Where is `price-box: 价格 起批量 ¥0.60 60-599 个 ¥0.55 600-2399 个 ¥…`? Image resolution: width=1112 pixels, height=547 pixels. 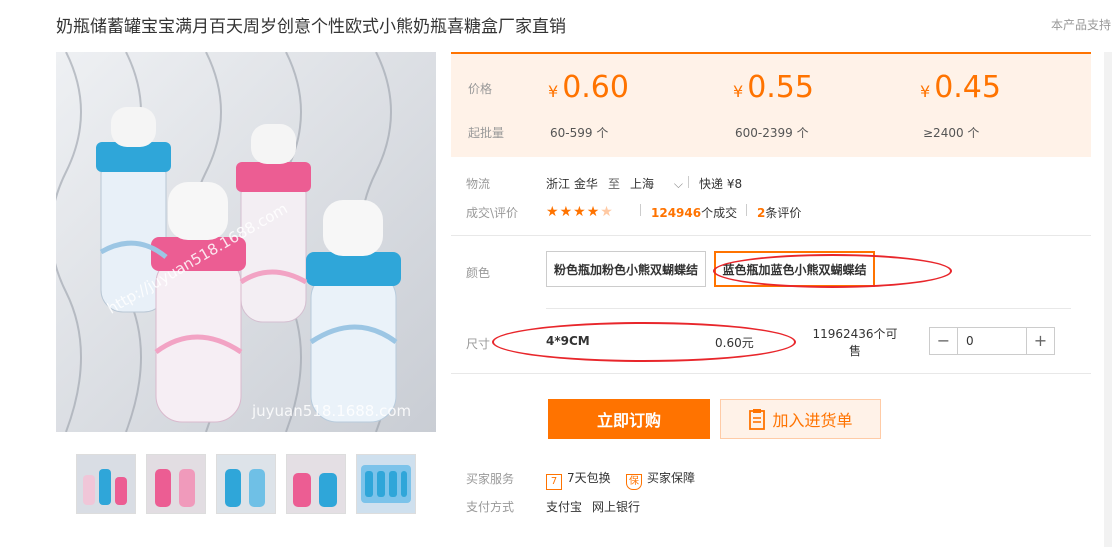 price-box: 价格 起批量 ¥0.60 60-599 个 ¥0.55 600-2399 个 ¥… is located at coordinates (771, 105).